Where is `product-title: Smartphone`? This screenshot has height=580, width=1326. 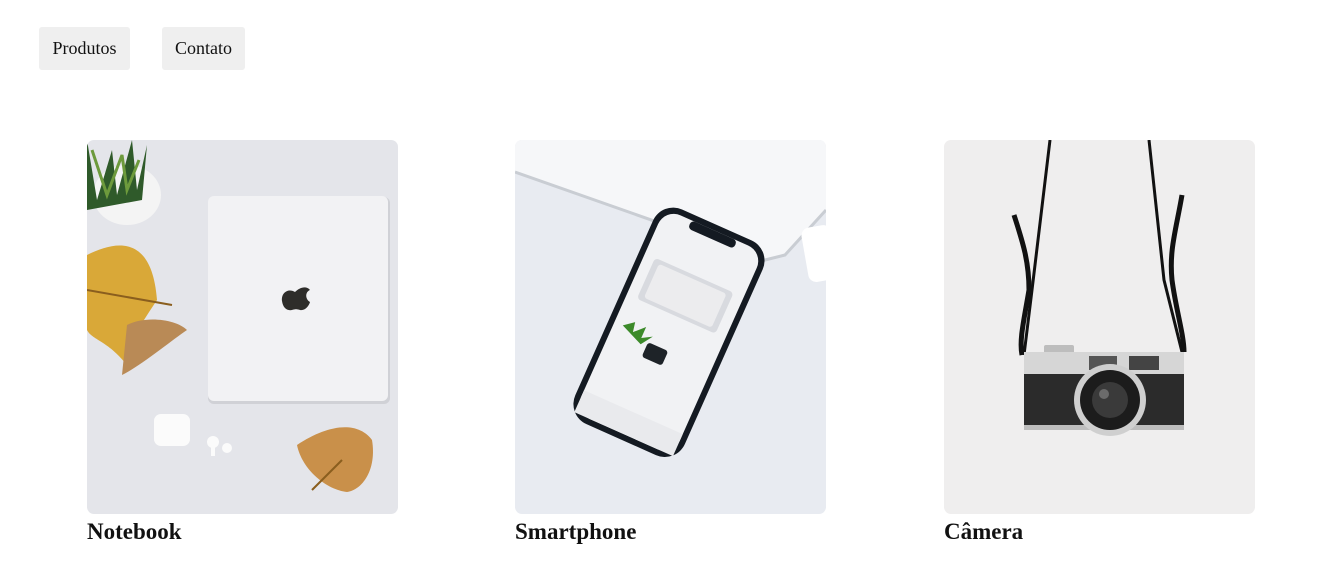 product-title: Smartphone is located at coordinates (576, 531).